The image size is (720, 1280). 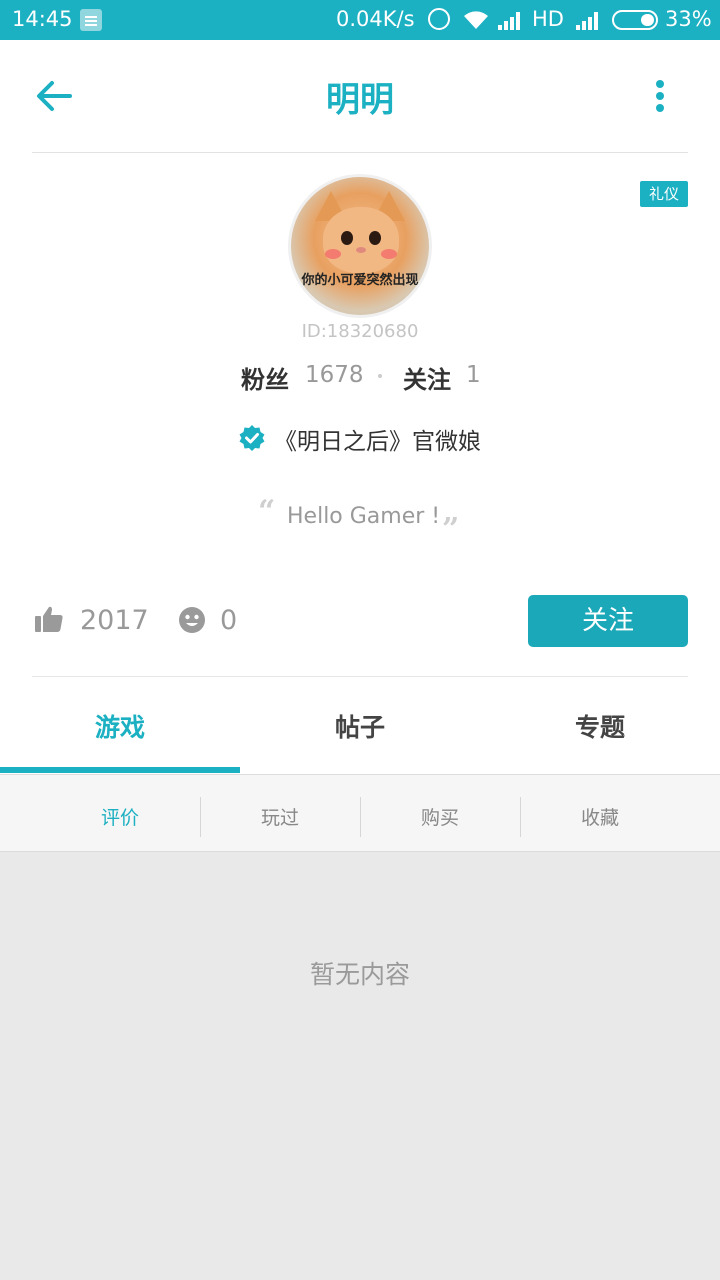 I want to click on network-type: HD, so click(x=548, y=19).